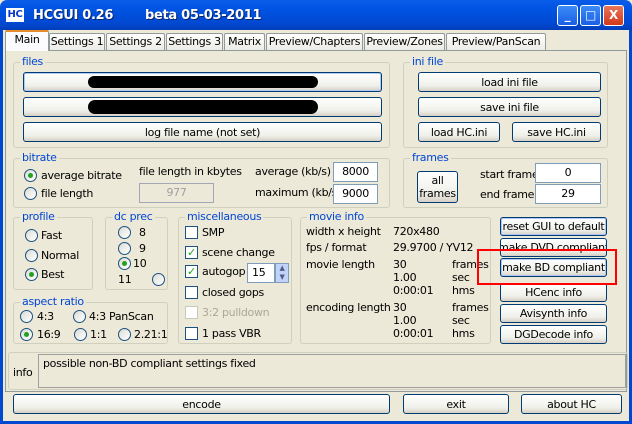 The width and height of the screenshot is (632, 424). I want to click on tab-main: Main, so click(27, 40).